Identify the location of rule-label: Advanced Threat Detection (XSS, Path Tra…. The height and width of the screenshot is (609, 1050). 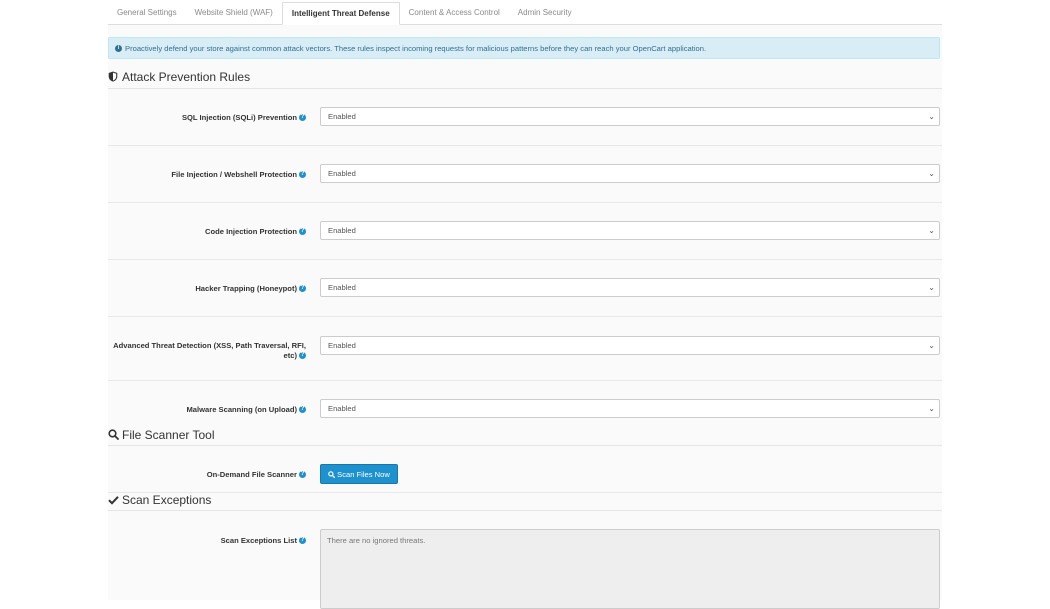
(209, 350).